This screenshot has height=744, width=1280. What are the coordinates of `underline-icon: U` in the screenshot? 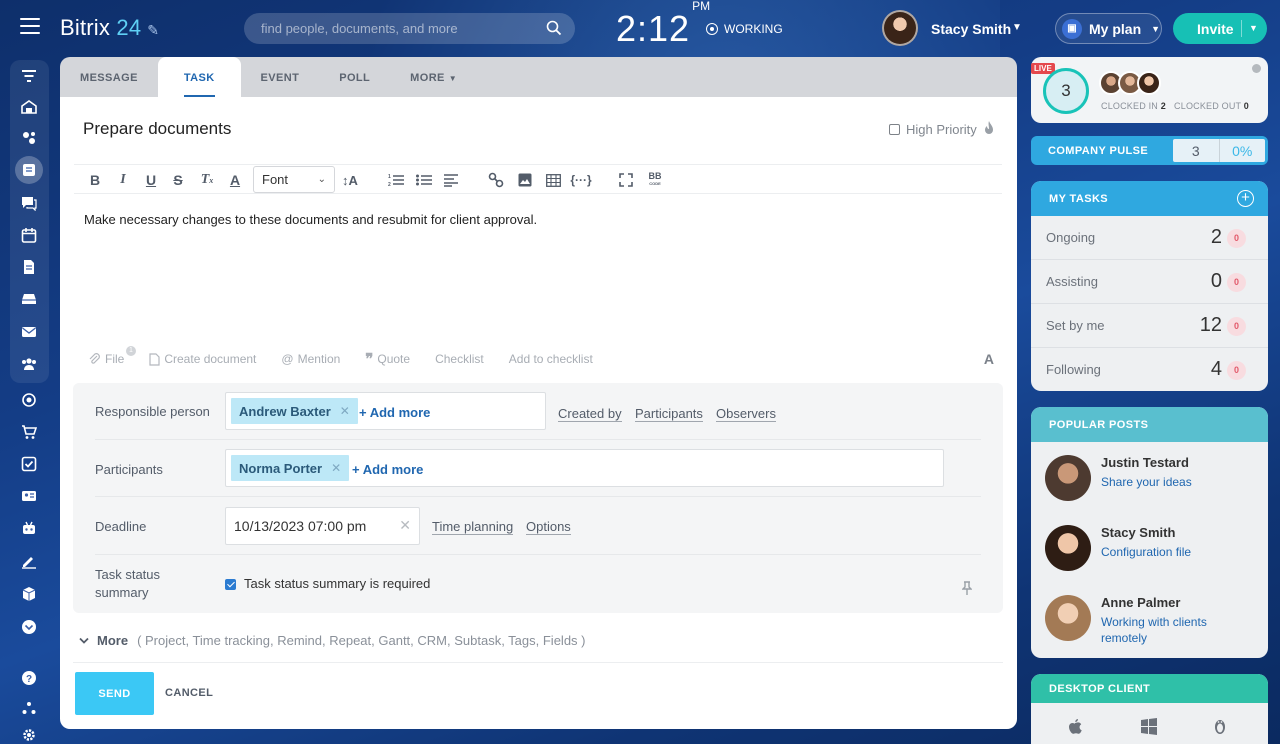 It's located at (151, 180).